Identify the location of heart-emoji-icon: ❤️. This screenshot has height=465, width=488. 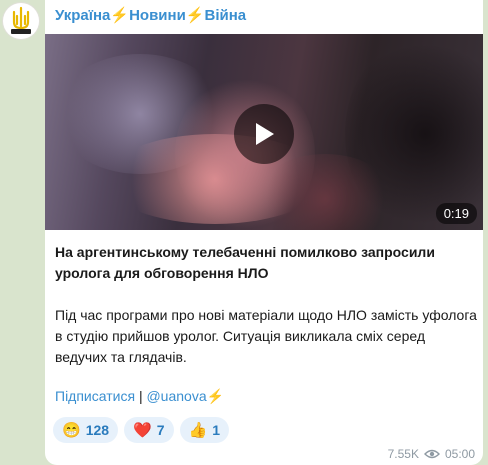
(142, 430).